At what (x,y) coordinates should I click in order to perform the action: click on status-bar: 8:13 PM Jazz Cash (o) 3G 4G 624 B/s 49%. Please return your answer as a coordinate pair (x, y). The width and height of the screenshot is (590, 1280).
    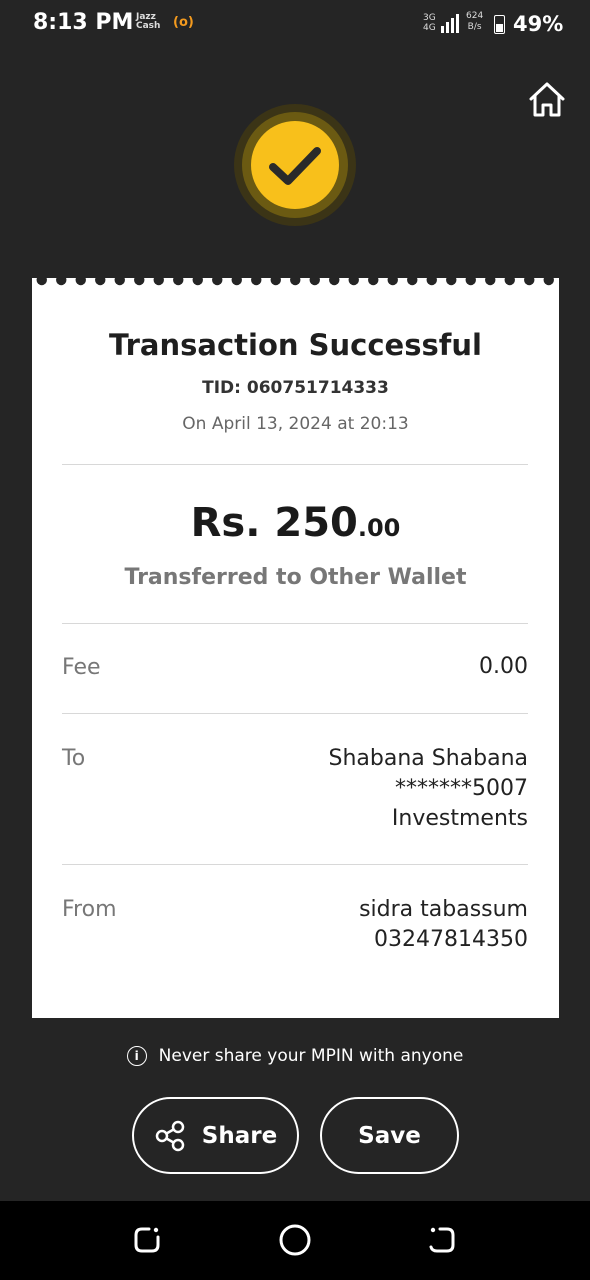
    Looking at the image, I should click on (295, 25).